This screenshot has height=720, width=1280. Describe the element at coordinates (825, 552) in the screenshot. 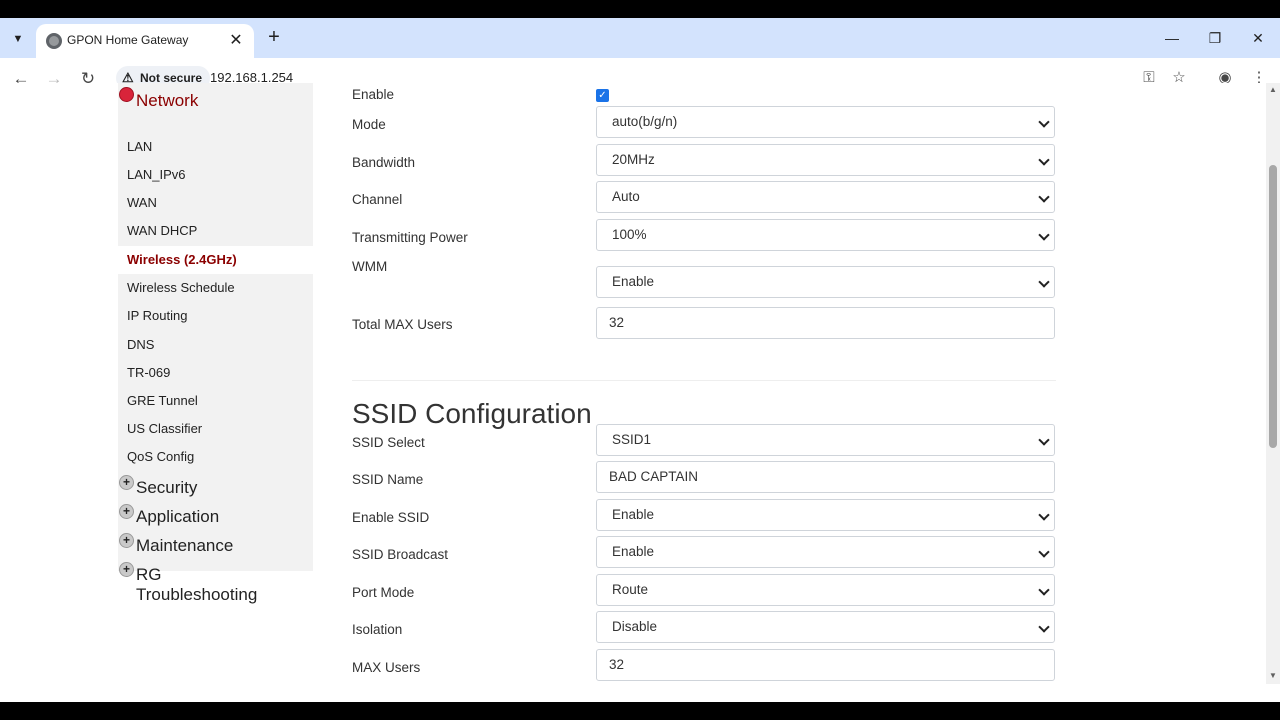

I see `ssid-broadcast-select: Enable` at that location.